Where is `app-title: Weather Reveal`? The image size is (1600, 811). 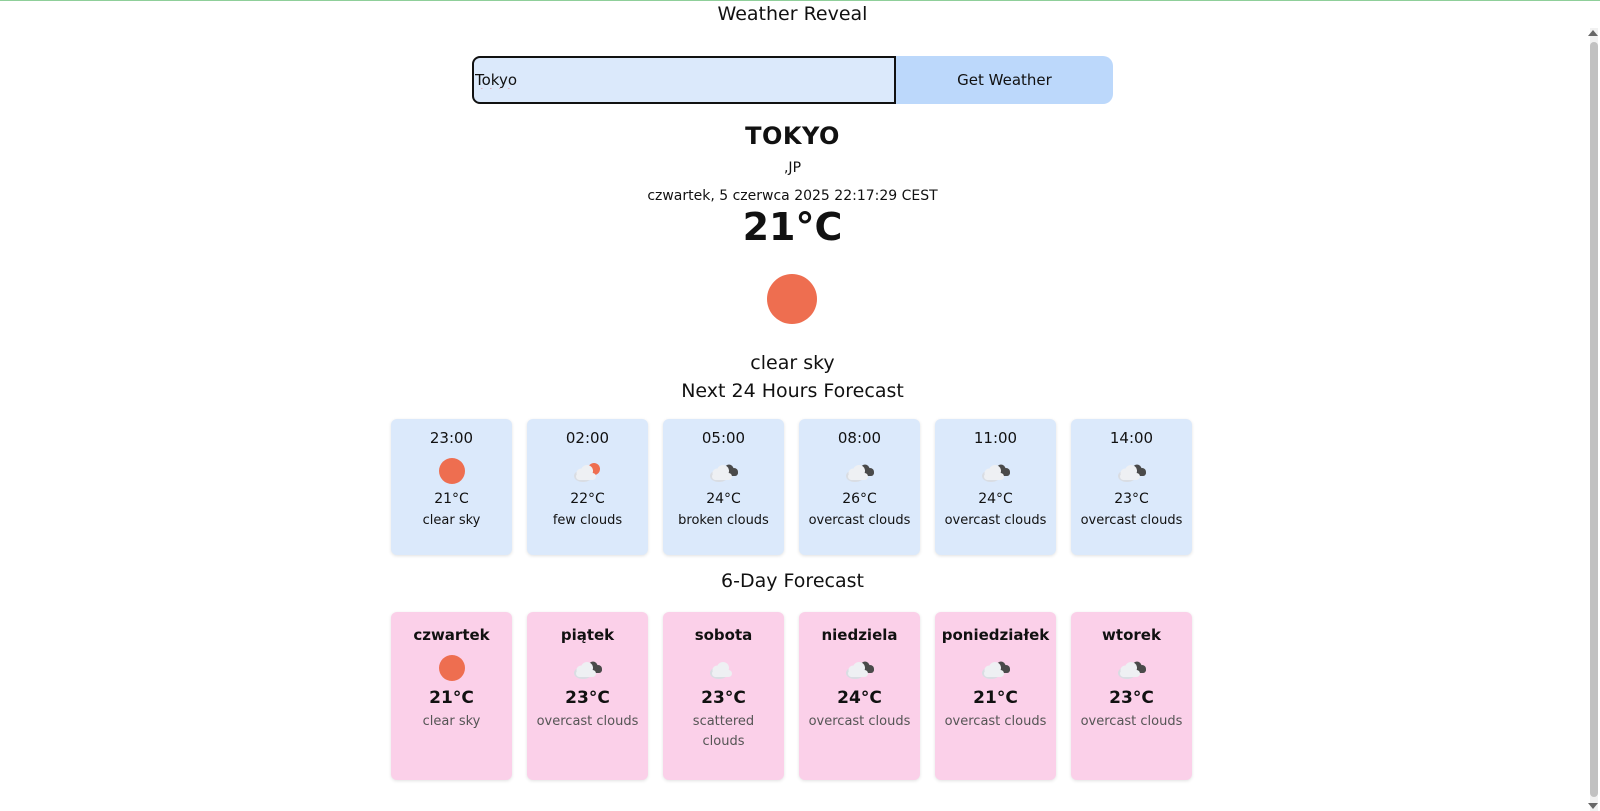
app-title: Weather Reveal is located at coordinates (792, 14).